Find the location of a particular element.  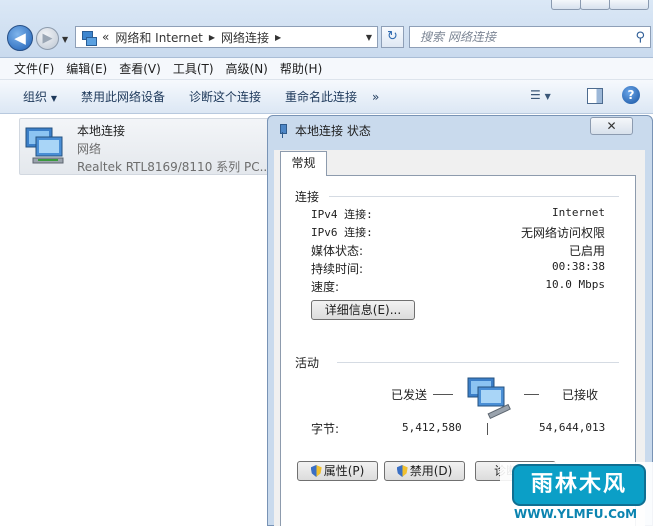

properties-label: 属性(P) is located at coordinates (344, 471).